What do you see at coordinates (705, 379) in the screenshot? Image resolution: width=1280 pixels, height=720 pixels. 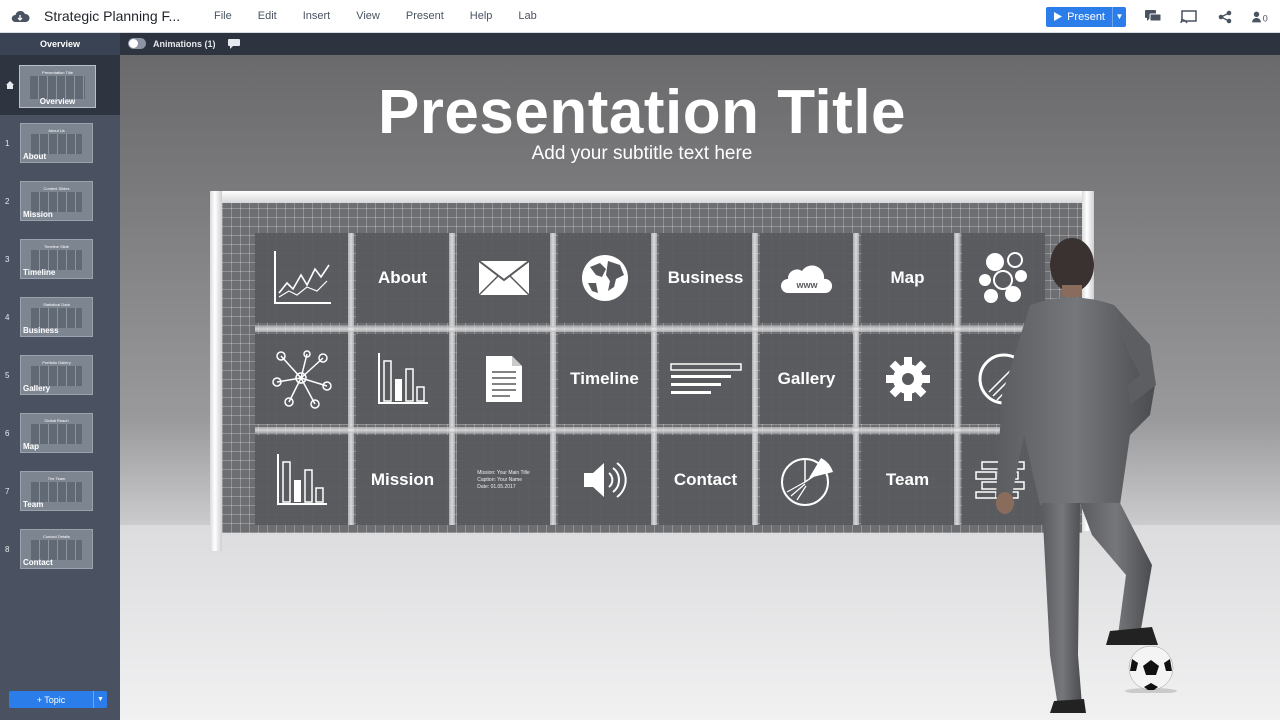 I see `topic-list` at bounding box center [705, 379].